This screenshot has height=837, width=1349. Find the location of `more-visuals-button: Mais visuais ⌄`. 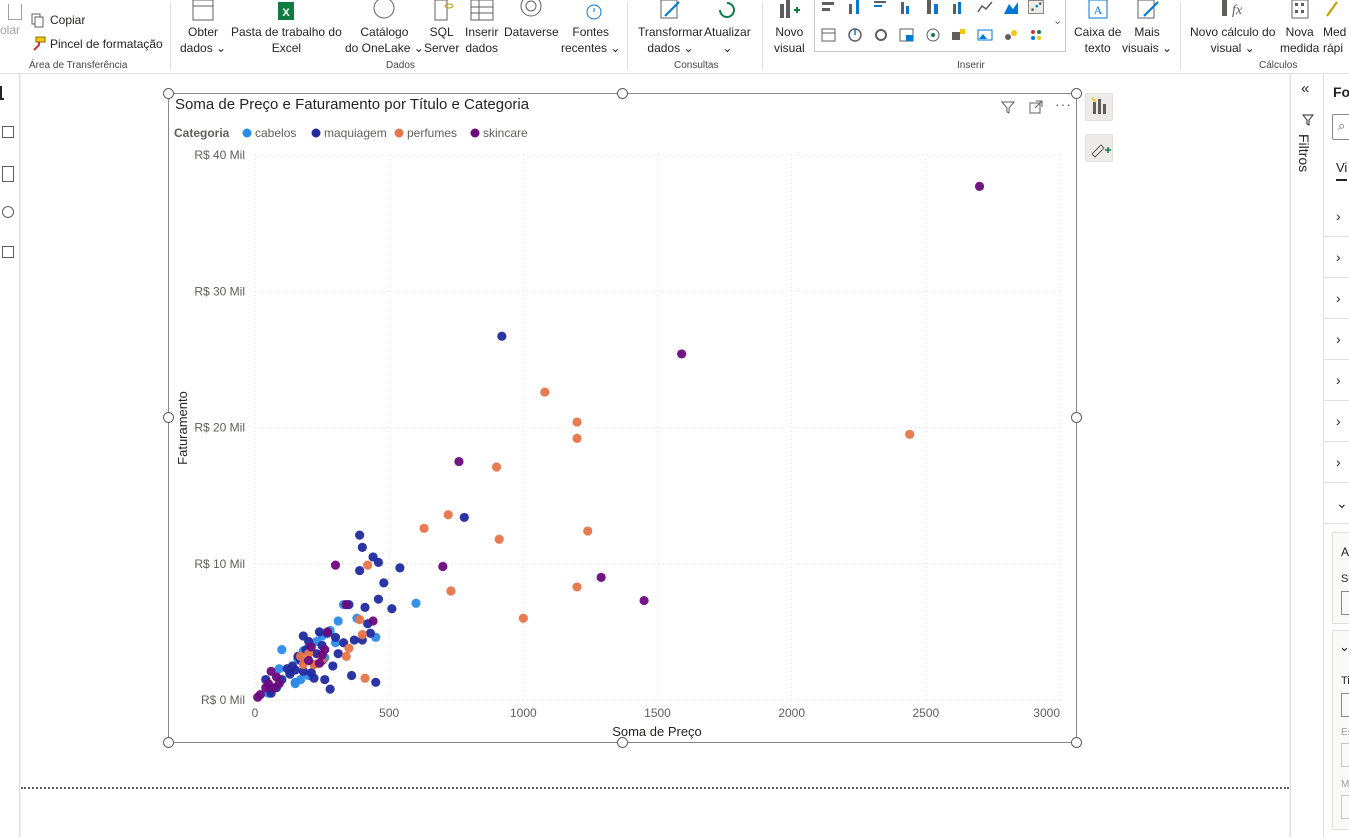

more-visuals-button: Mais visuais ⌄ is located at coordinates (1147, 28).